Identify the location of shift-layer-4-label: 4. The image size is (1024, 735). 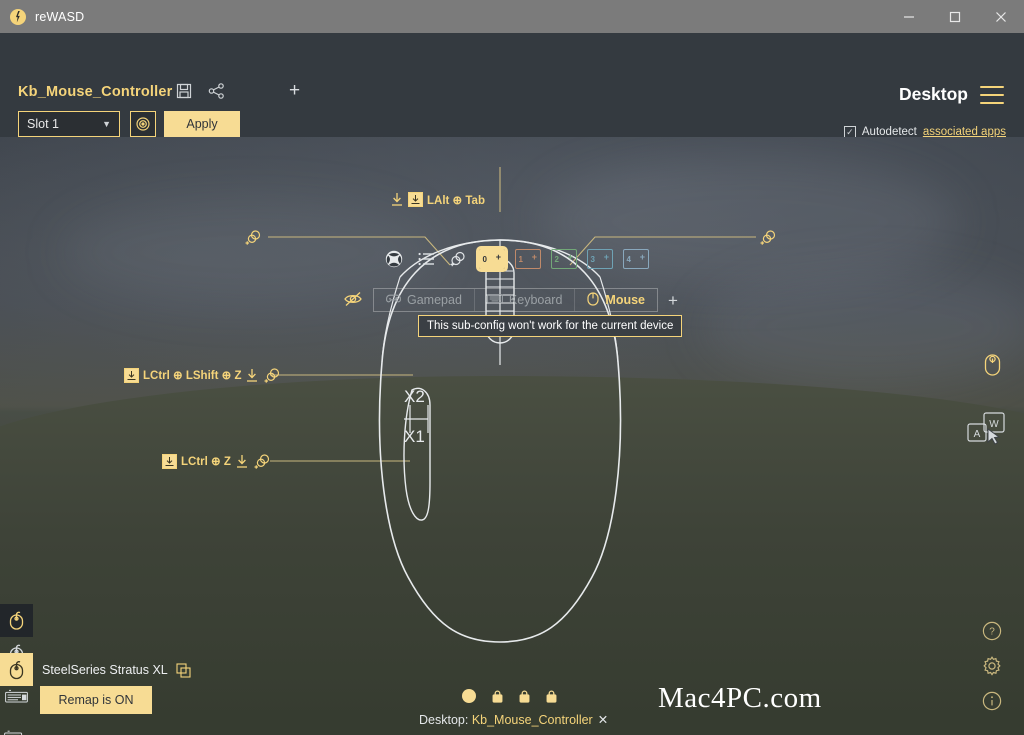
(628, 259).